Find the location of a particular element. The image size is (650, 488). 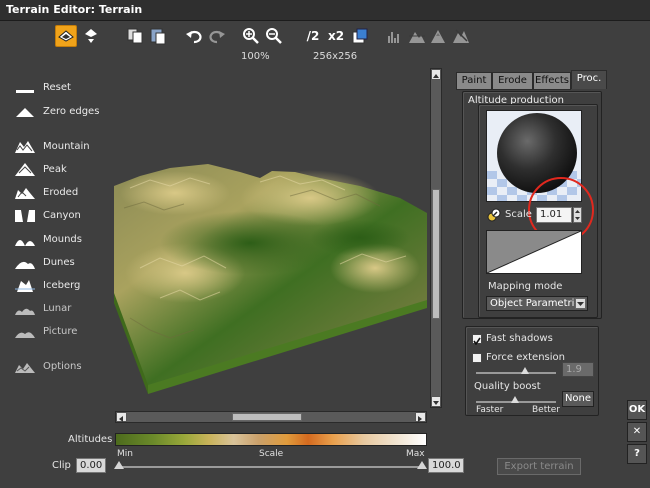

spinner-arrows-icon is located at coordinates (577, 215).